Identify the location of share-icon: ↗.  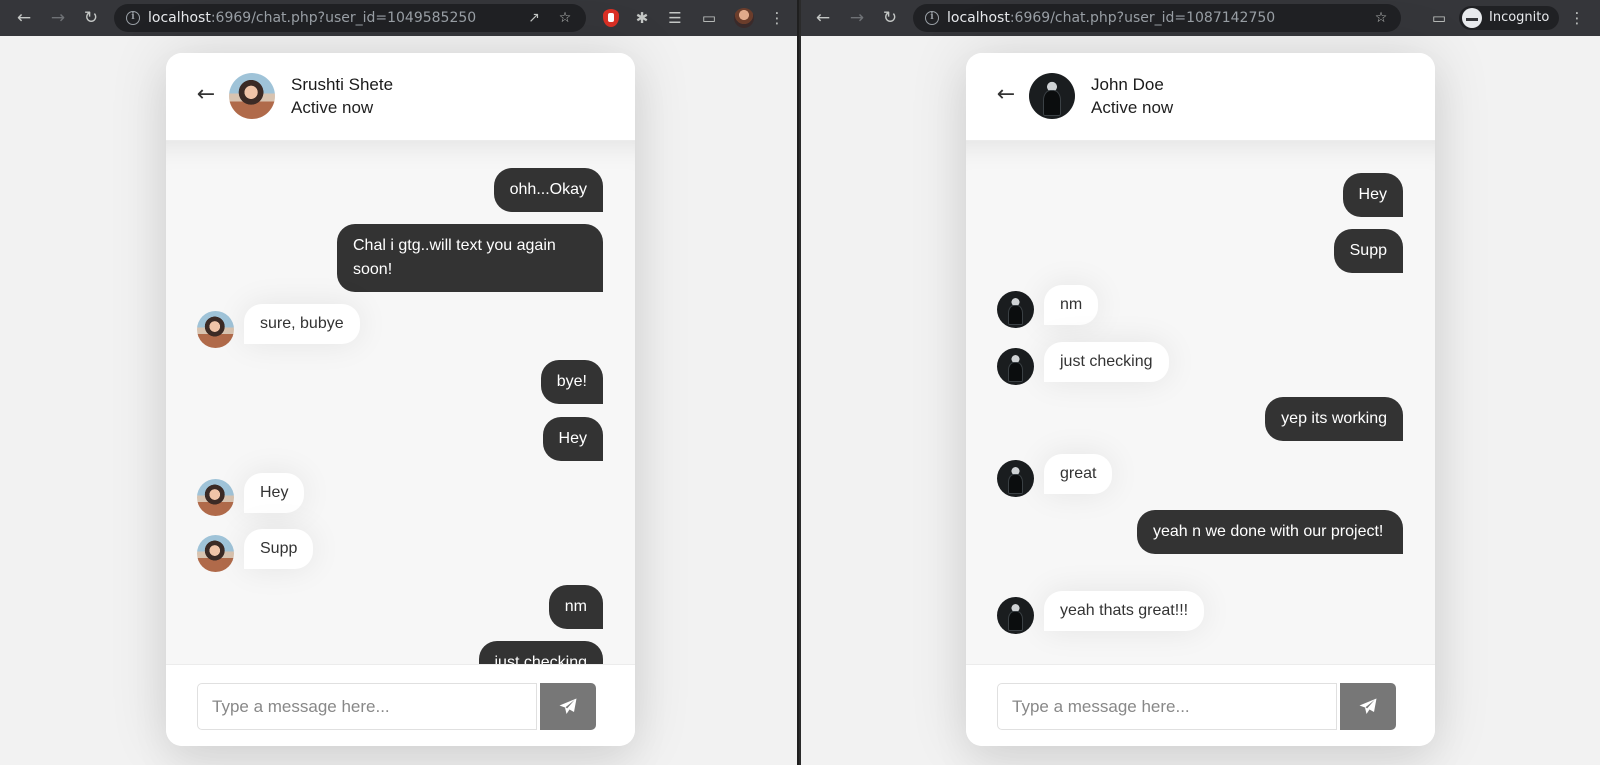
(534, 18).